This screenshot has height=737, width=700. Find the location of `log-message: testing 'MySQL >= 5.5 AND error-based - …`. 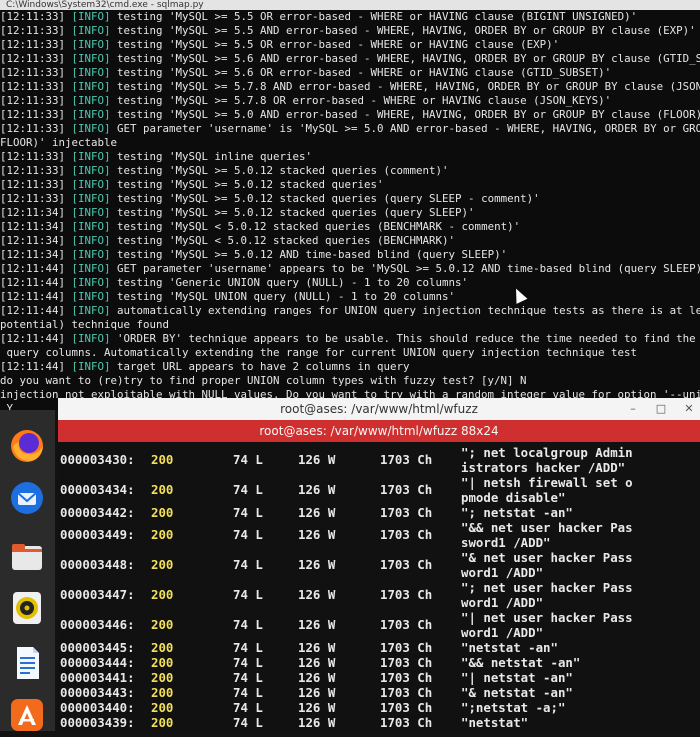

log-message: testing 'MySQL >= 5.5 AND error-based - … is located at coordinates (403, 30).